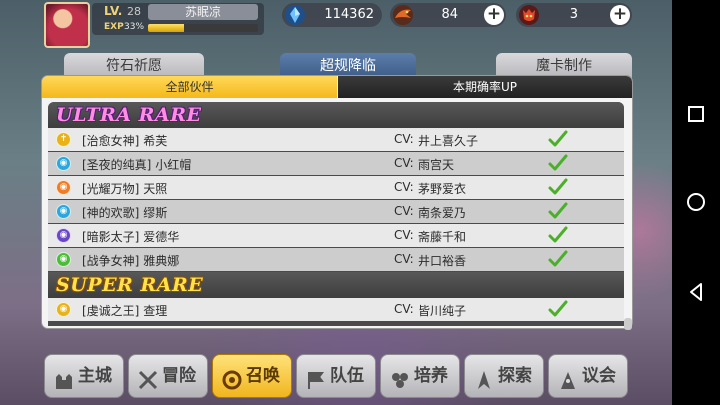 Image resolution: width=720 pixels, height=405 pixels. Describe the element at coordinates (203, 28) in the screenshot. I see `exp-bar` at that location.